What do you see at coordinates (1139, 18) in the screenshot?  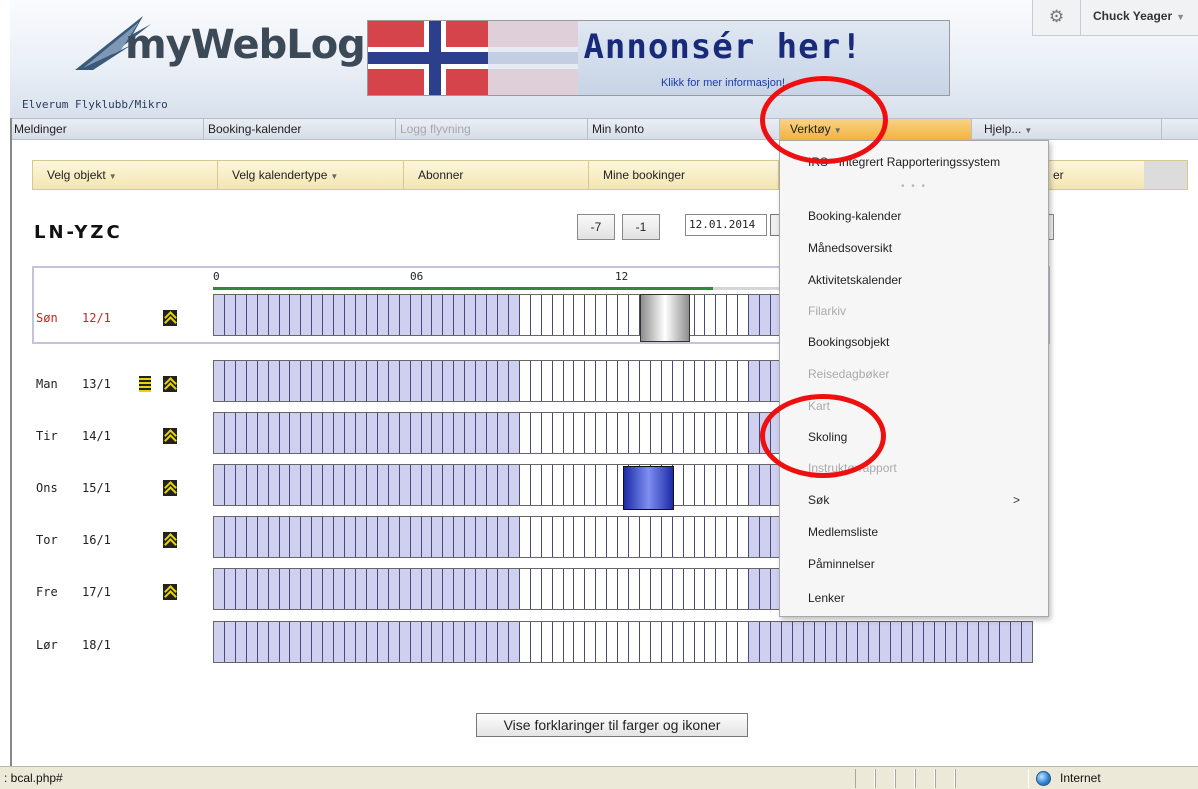 I see `user-menu: Chuck Yeager ▼` at bounding box center [1139, 18].